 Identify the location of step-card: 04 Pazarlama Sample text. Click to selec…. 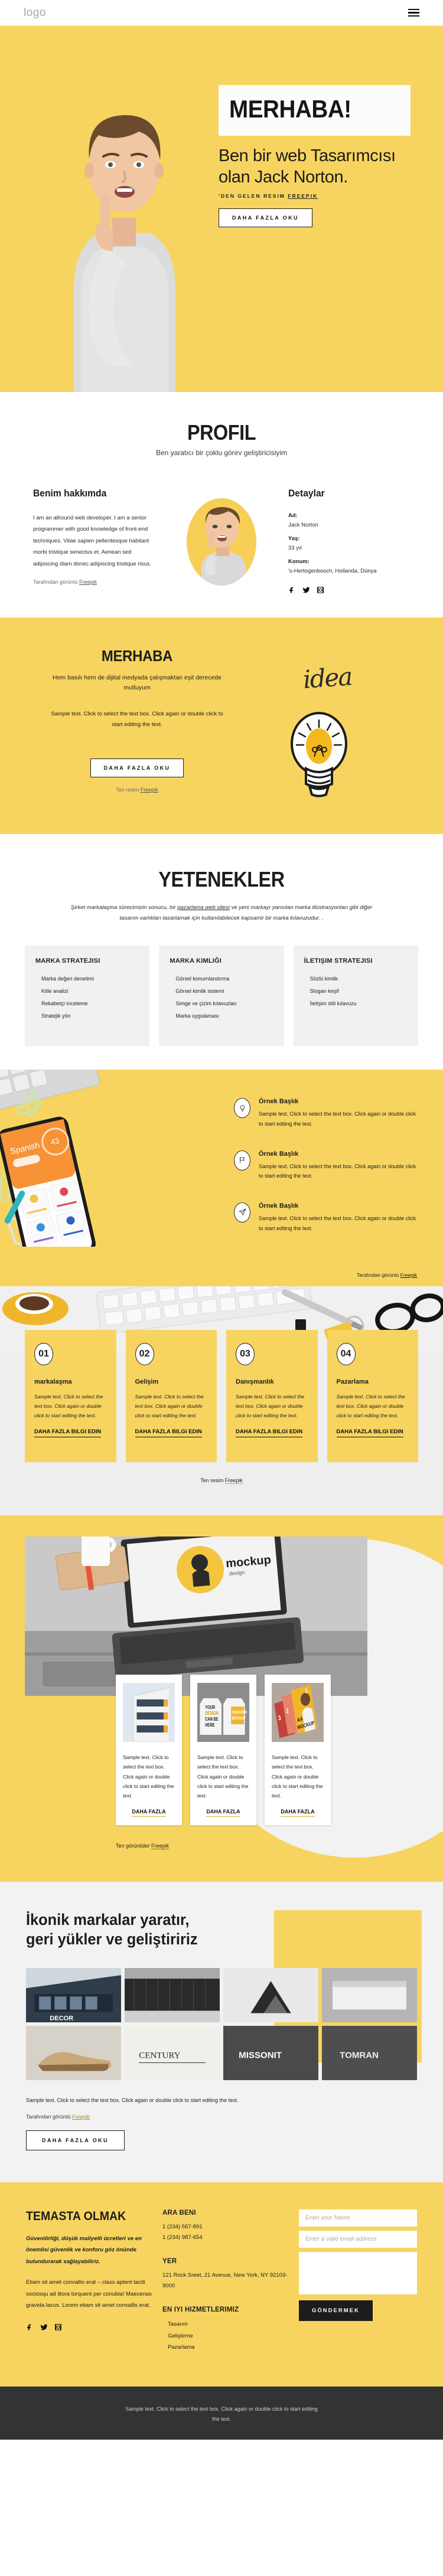
(372, 1396).